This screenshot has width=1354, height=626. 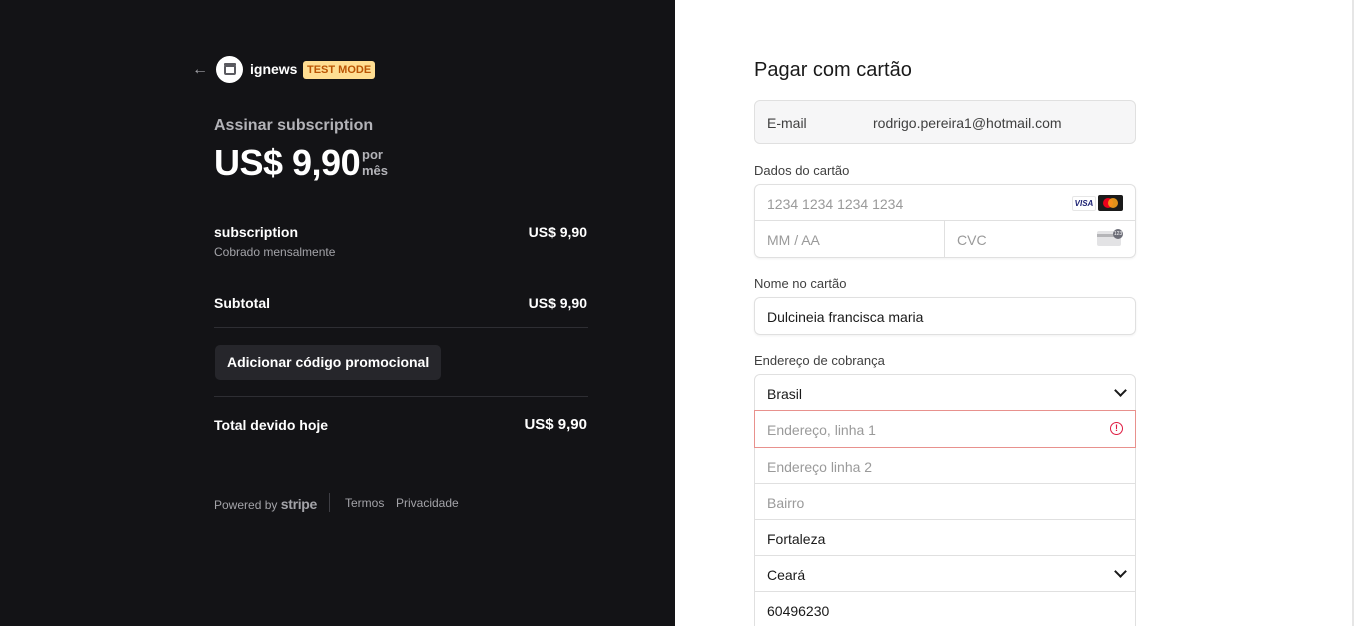 What do you see at coordinates (850, 239) in the screenshot?
I see `card-expiry-input: MM / AA` at bounding box center [850, 239].